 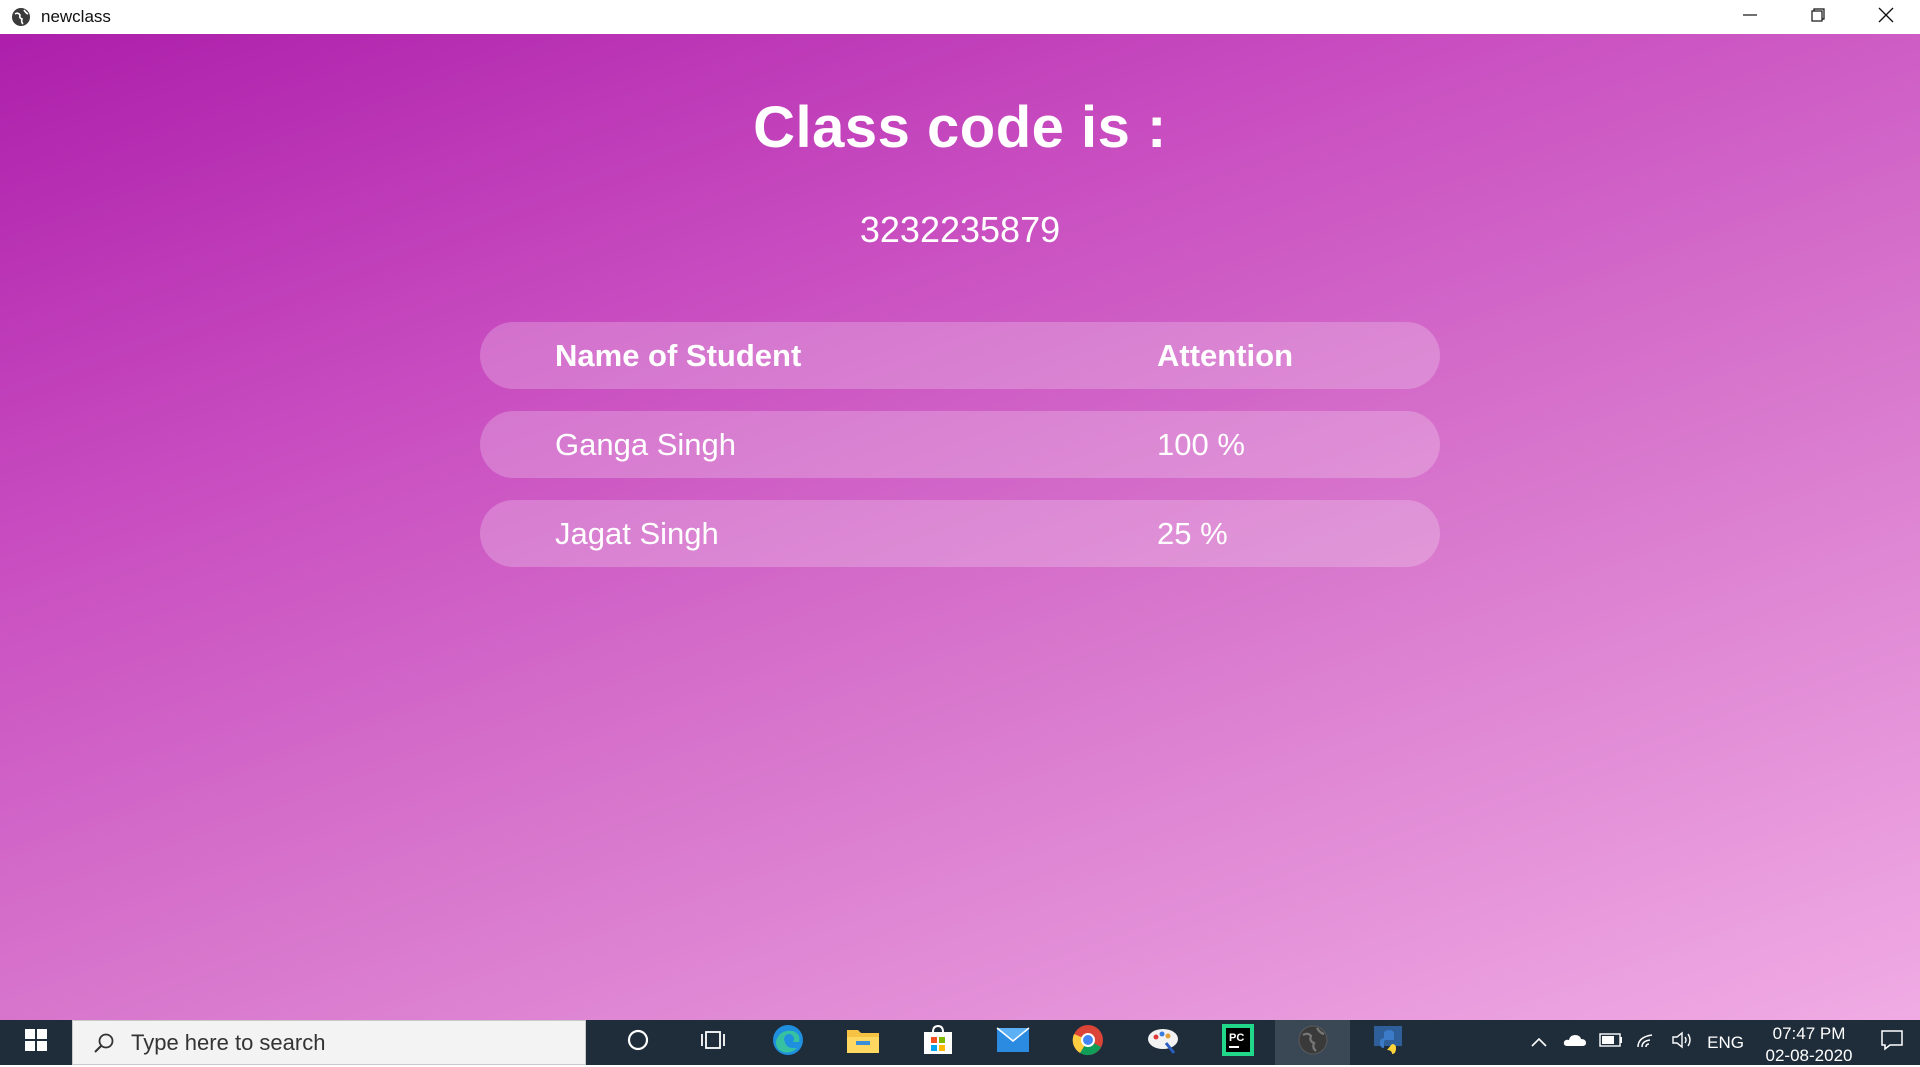 What do you see at coordinates (960, 17) in the screenshot?
I see `title-bar: newclass` at bounding box center [960, 17].